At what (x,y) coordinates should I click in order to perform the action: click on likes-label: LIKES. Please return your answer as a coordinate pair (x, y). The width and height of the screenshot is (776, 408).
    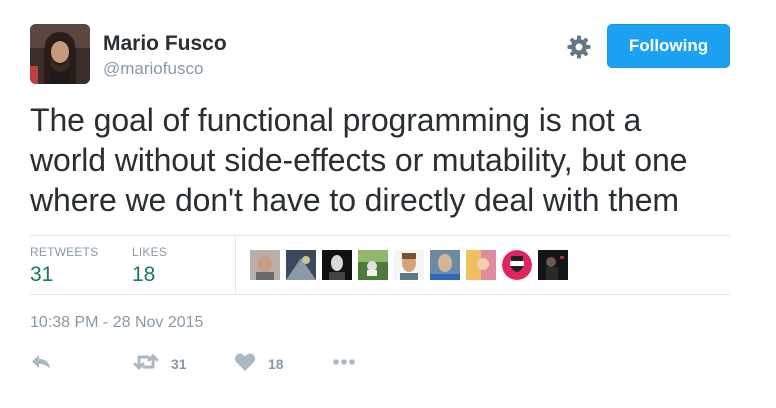
    Looking at the image, I should click on (150, 252).